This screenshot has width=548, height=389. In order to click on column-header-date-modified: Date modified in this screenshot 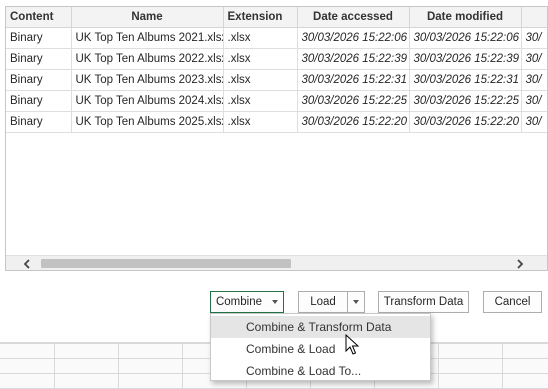, I will do `click(465, 17)`.